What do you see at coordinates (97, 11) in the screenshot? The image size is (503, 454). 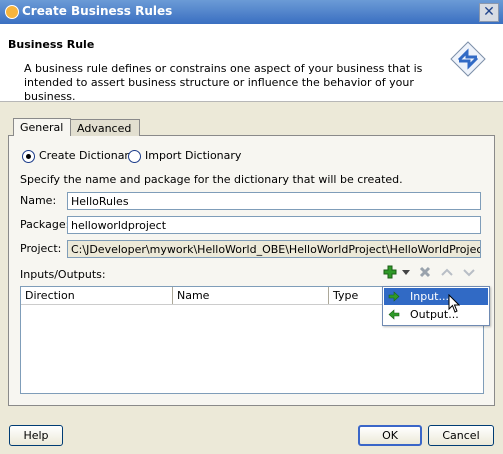 I see `window-title: Create Business Rules` at bounding box center [97, 11].